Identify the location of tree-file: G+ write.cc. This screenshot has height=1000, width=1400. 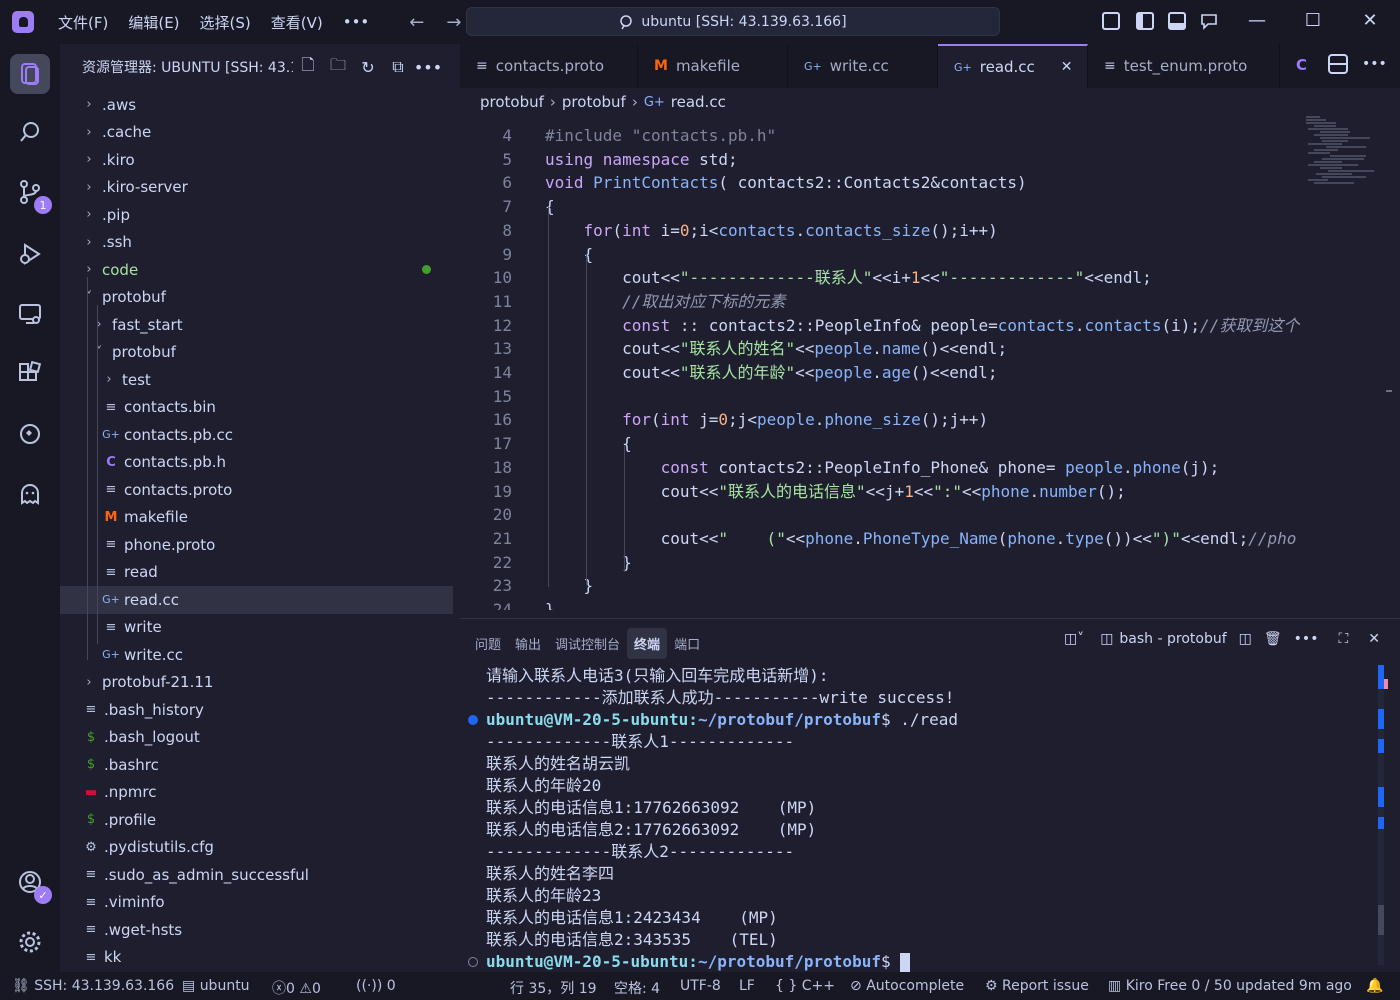
(256, 655).